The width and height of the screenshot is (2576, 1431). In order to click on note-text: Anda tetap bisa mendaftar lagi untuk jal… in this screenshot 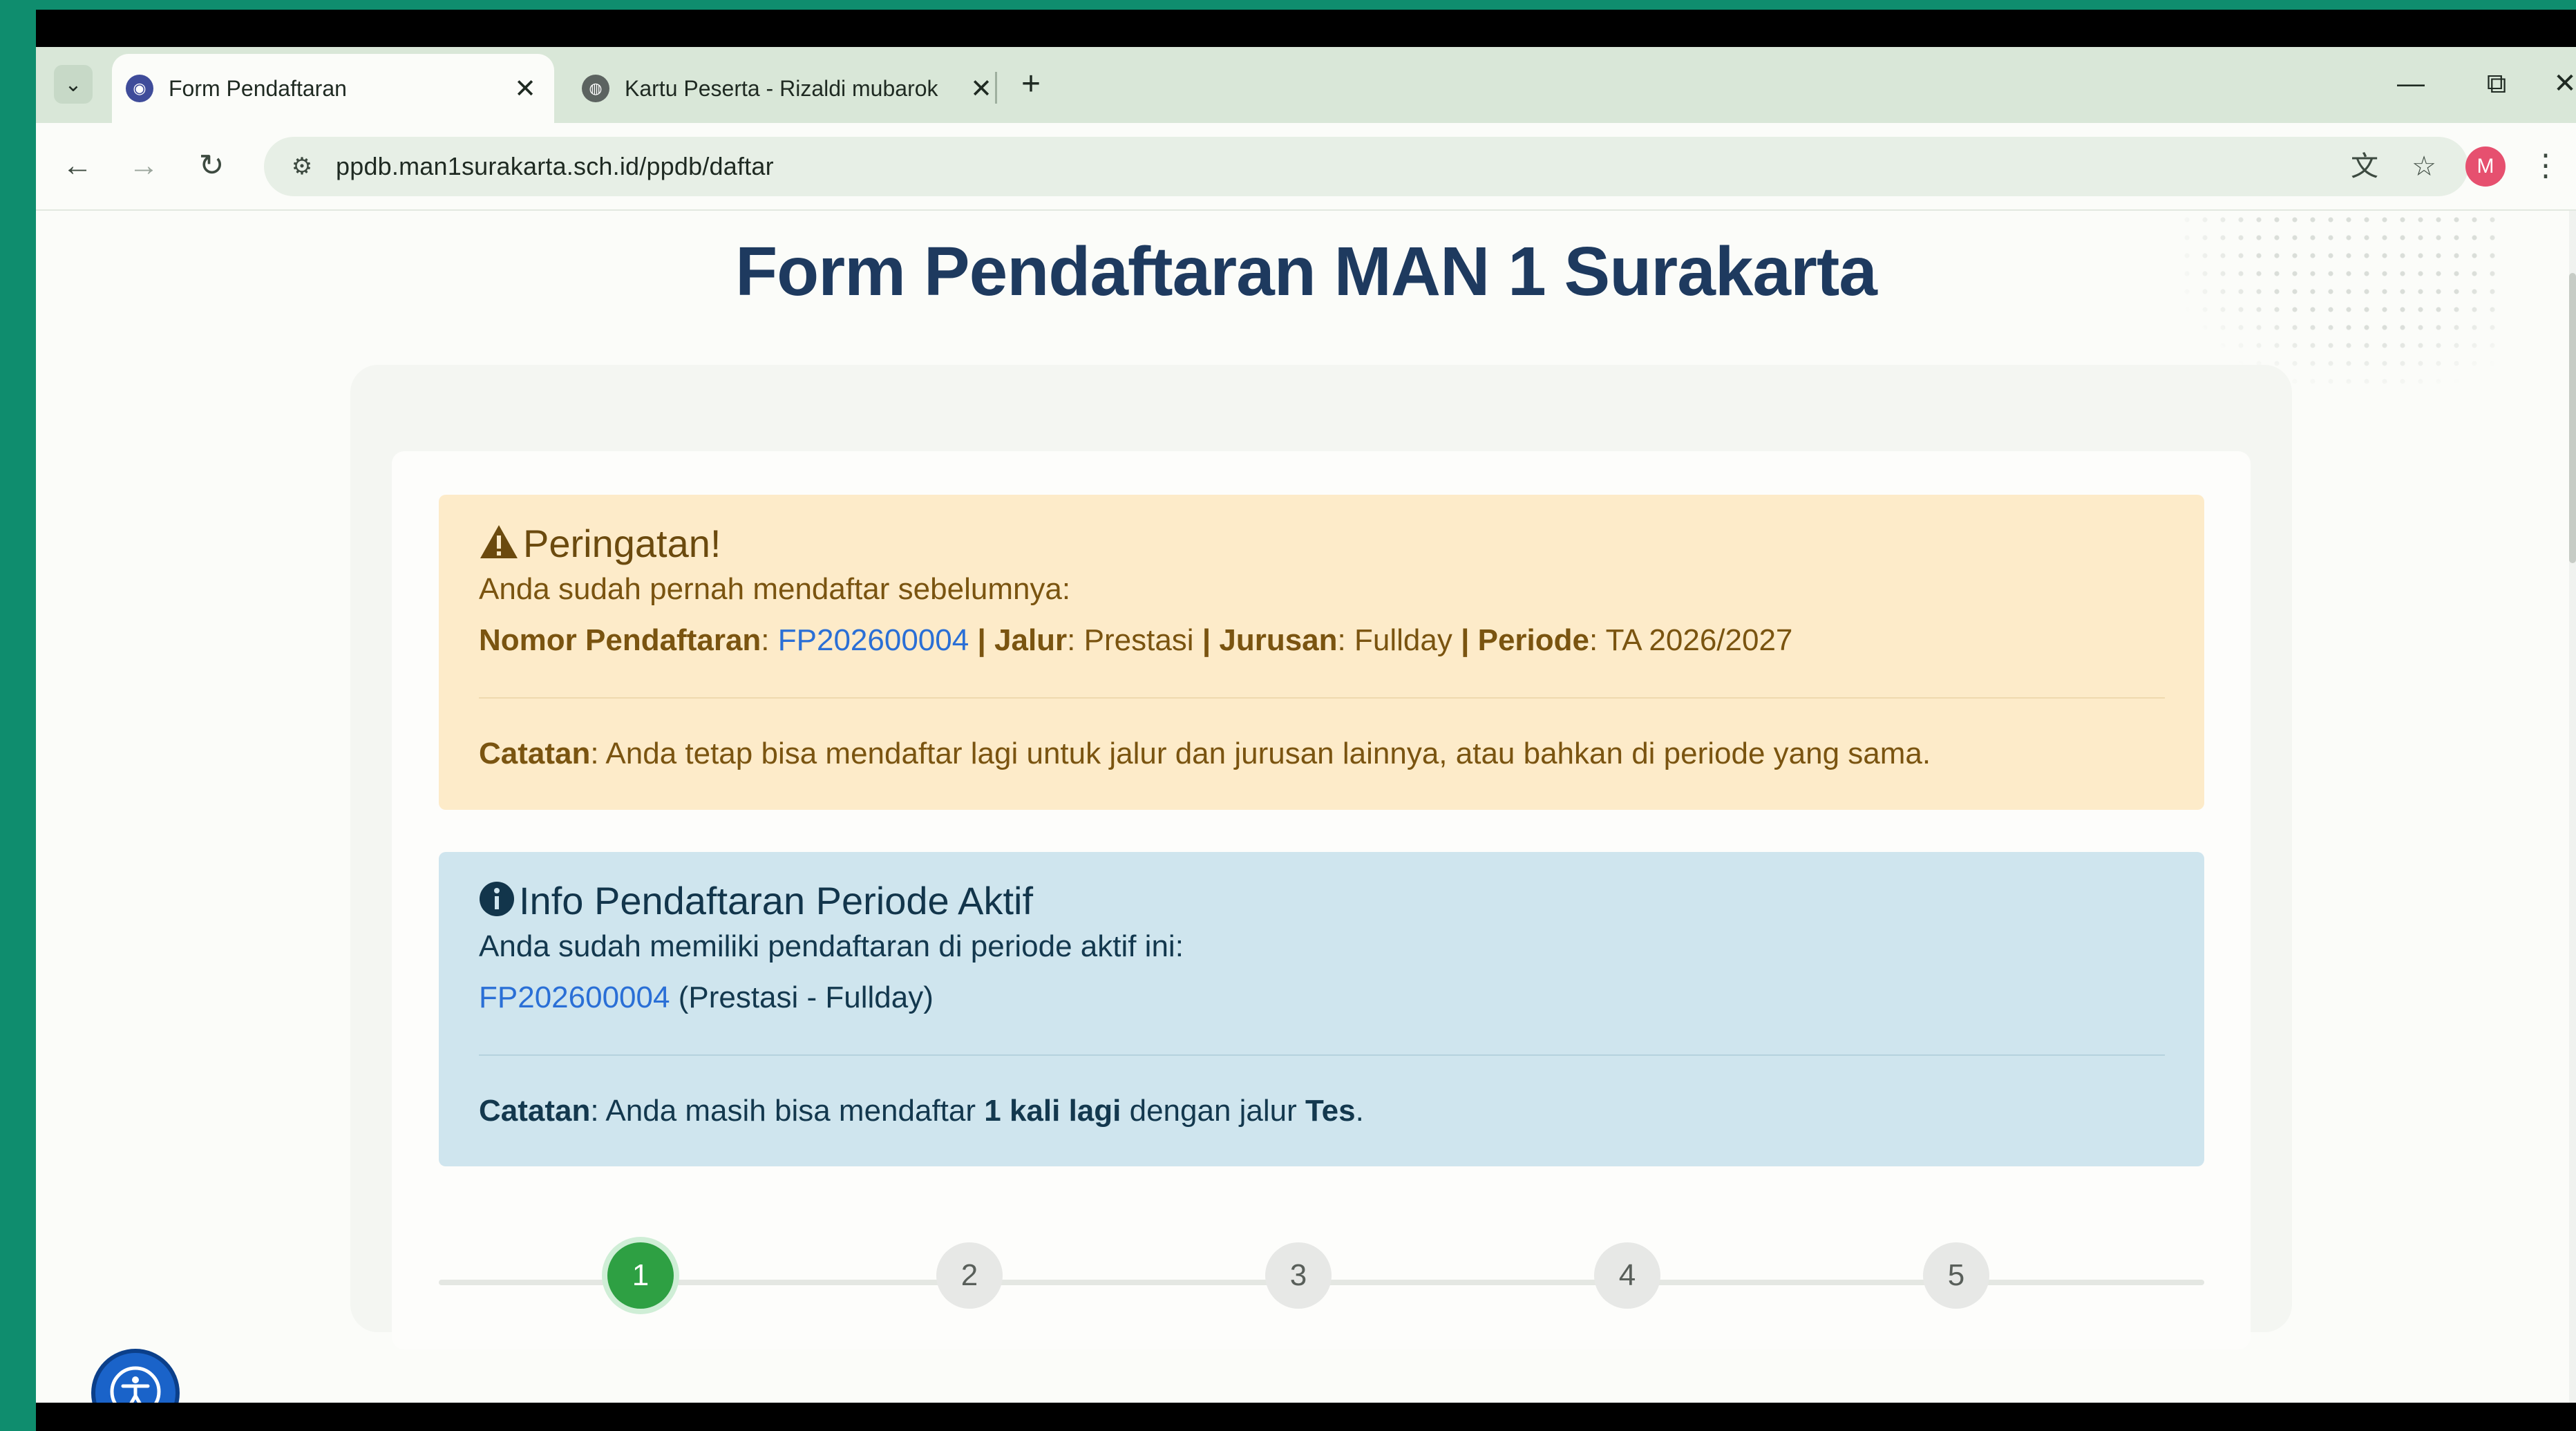, I will do `click(1268, 753)`.